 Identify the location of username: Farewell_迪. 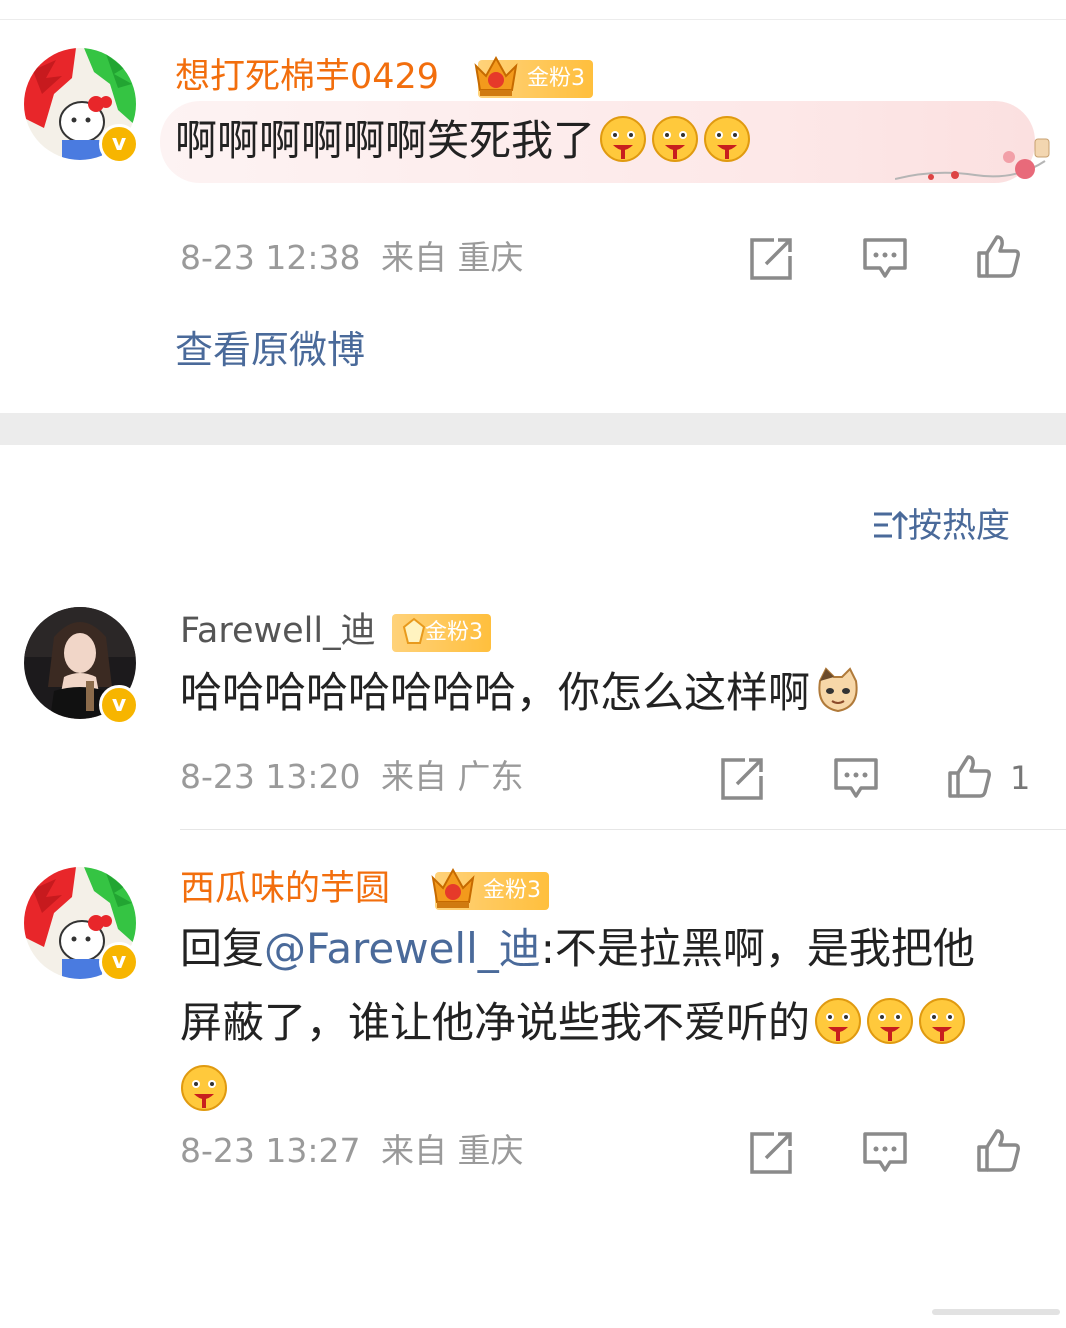
(278, 631).